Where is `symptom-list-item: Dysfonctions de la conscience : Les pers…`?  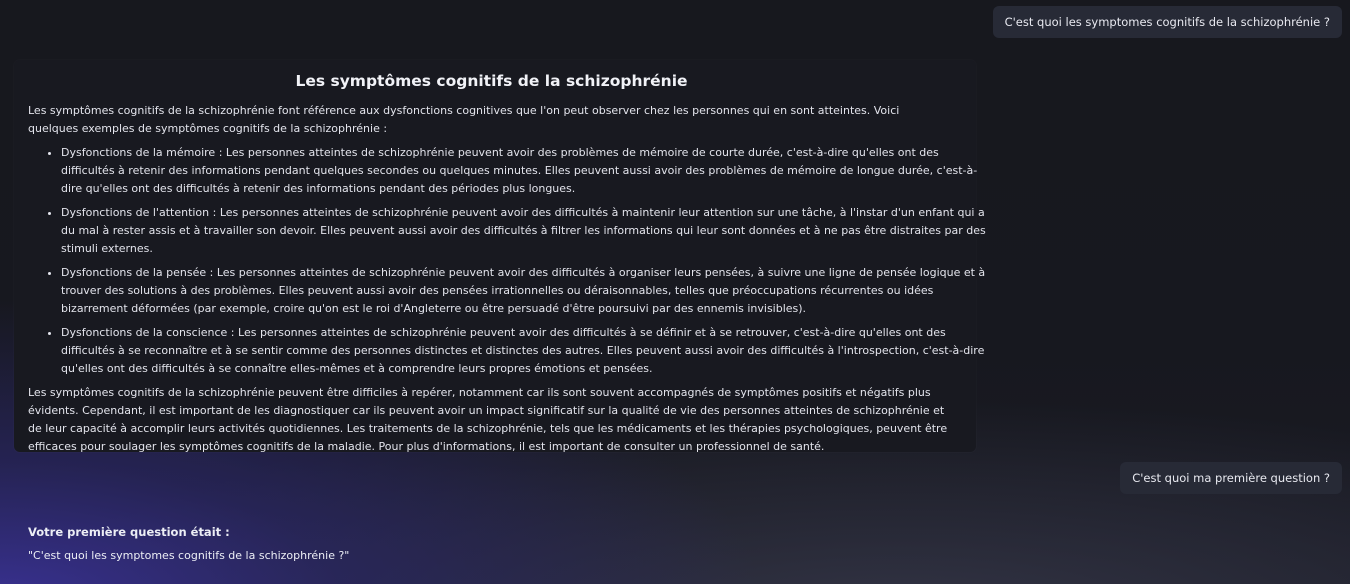
symptom-list-item: Dysfonctions de la conscience : Les pers… is located at coordinates (527, 351).